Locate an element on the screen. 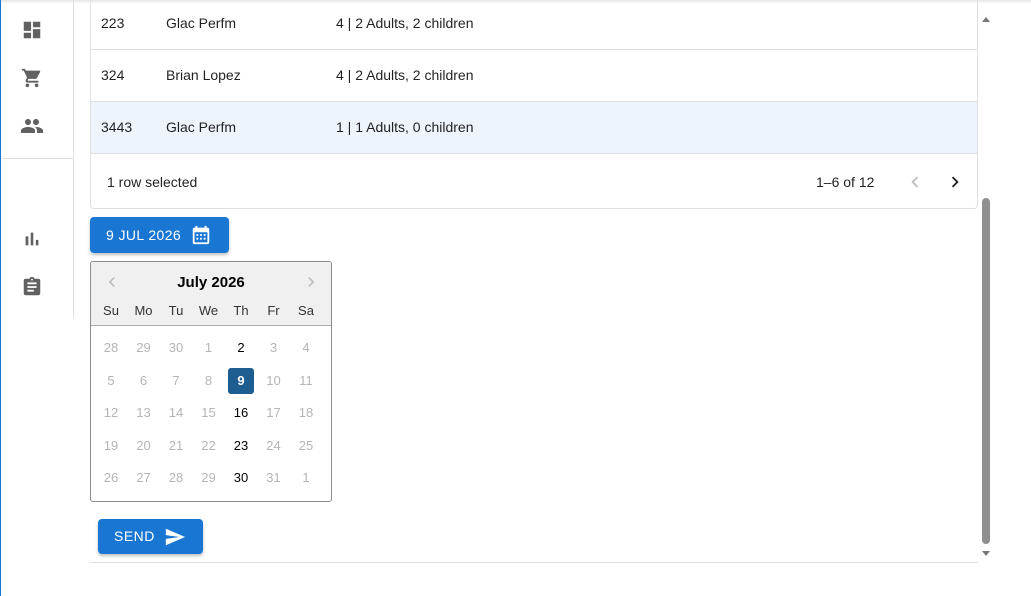  calendar-day: 11 is located at coordinates (306, 380).